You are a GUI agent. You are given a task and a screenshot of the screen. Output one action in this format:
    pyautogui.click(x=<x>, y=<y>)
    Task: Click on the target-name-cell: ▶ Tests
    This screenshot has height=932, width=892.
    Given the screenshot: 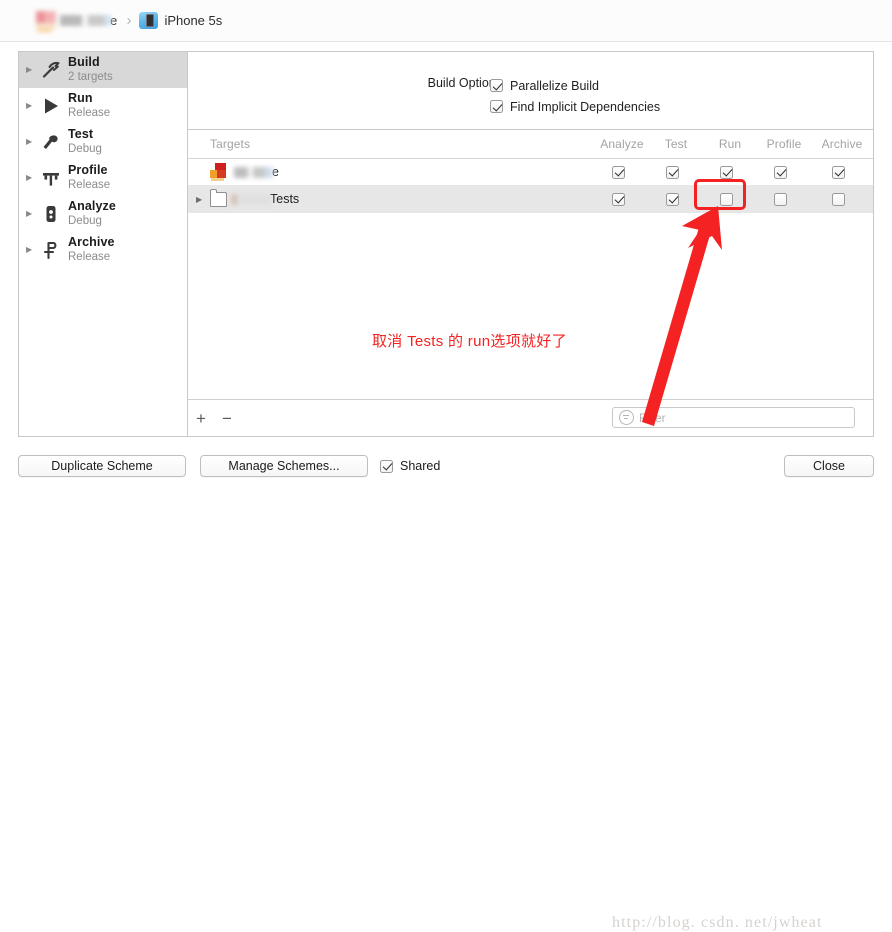 What is the action you would take?
    pyautogui.click(x=391, y=198)
    